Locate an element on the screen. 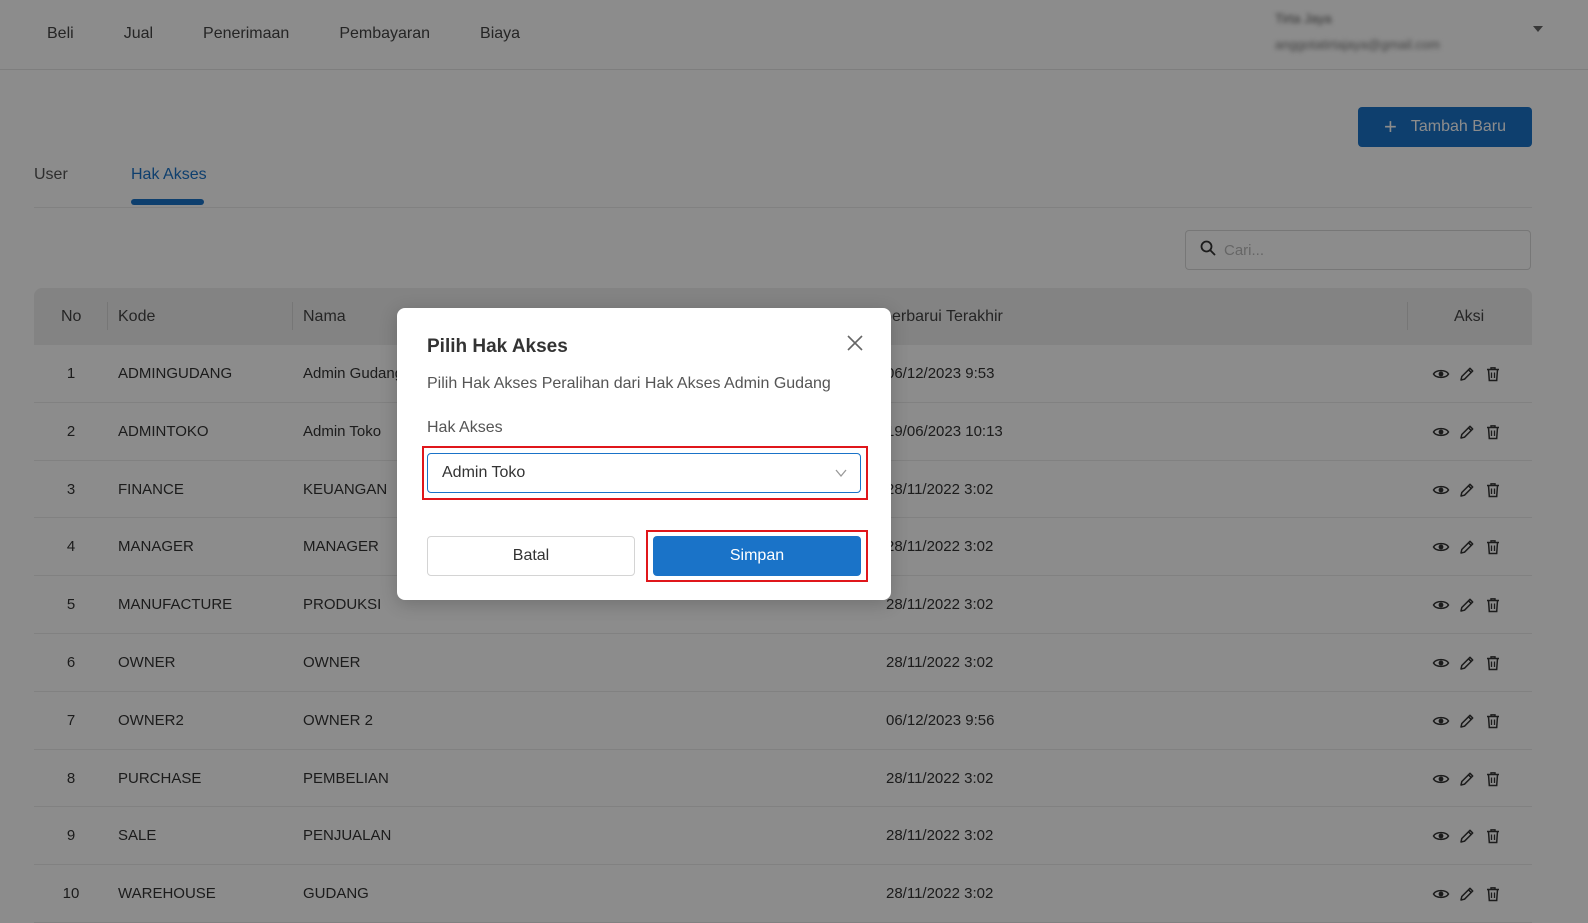 Image resolution: width=1588 pixels, height=923 pixels. access-select: Admin Toko is located at coordinates (644, 473).